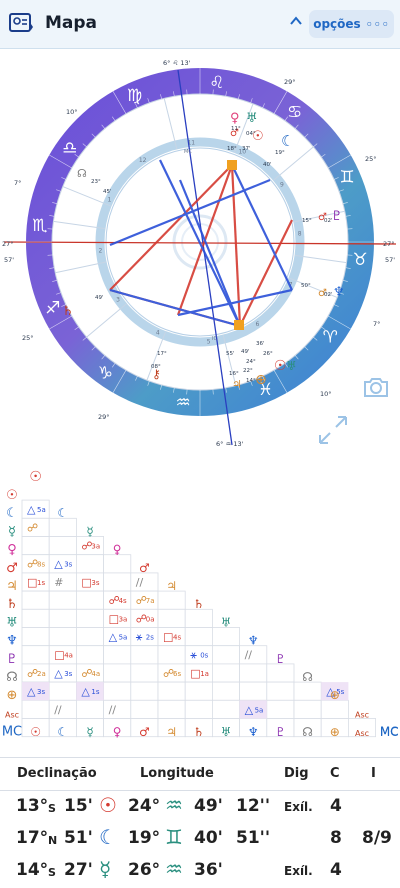 This screenshot has height=888, width=400. What do you see at coordinates (376, 387) in the screenshot?
I see `camera-icon` at bounding box center [376, 387].